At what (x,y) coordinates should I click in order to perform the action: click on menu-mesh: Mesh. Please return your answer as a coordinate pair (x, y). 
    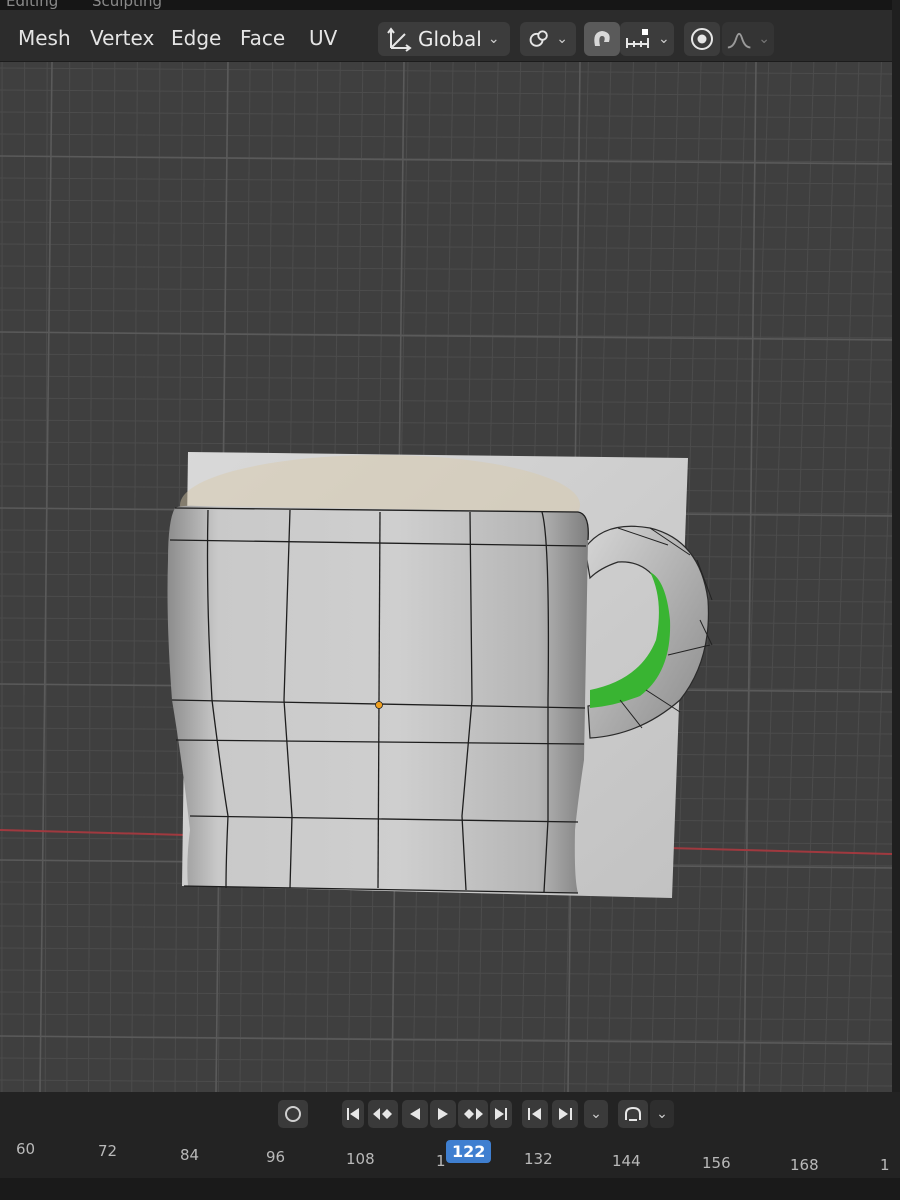
    Looking at the image, I should click on (44, 38).